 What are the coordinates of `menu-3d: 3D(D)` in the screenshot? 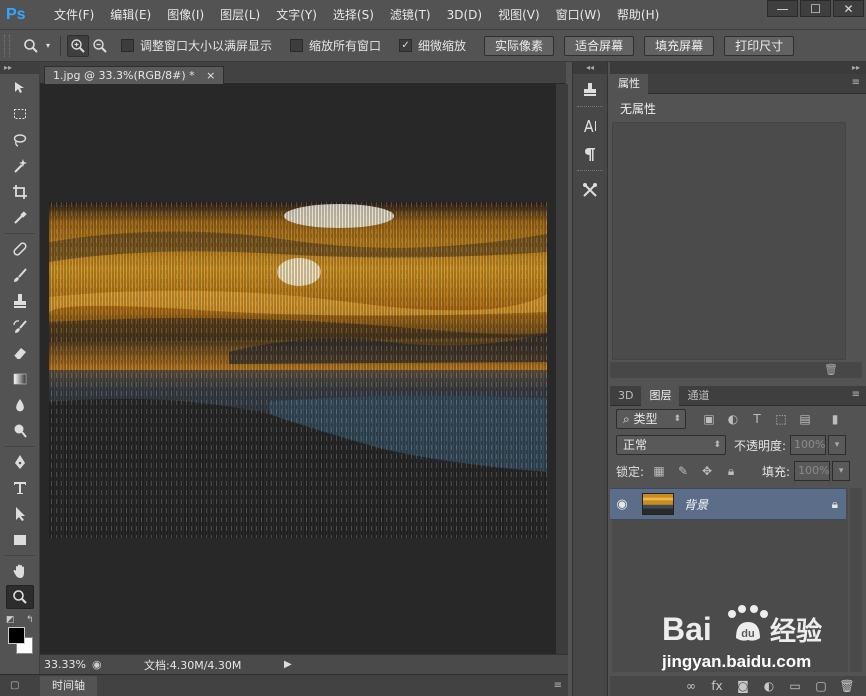 It's located at (464, 15).